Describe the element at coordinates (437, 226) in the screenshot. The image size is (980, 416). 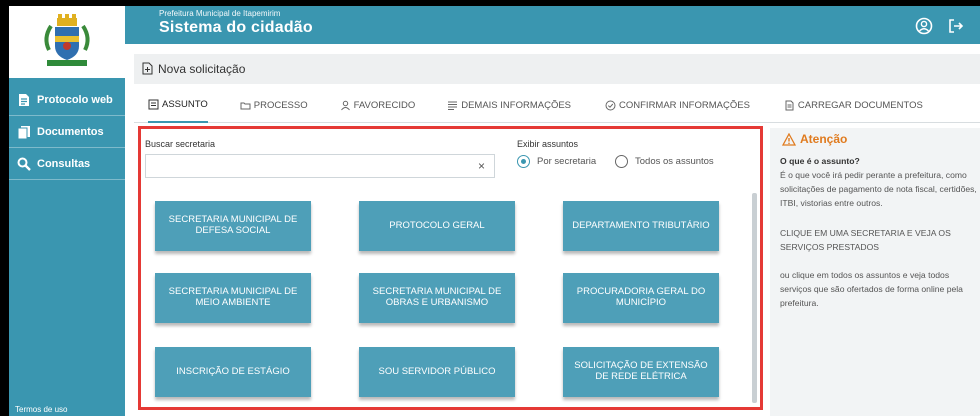
I see `card-protocolo-geral: PROTOCOLO GERAL` at that location.